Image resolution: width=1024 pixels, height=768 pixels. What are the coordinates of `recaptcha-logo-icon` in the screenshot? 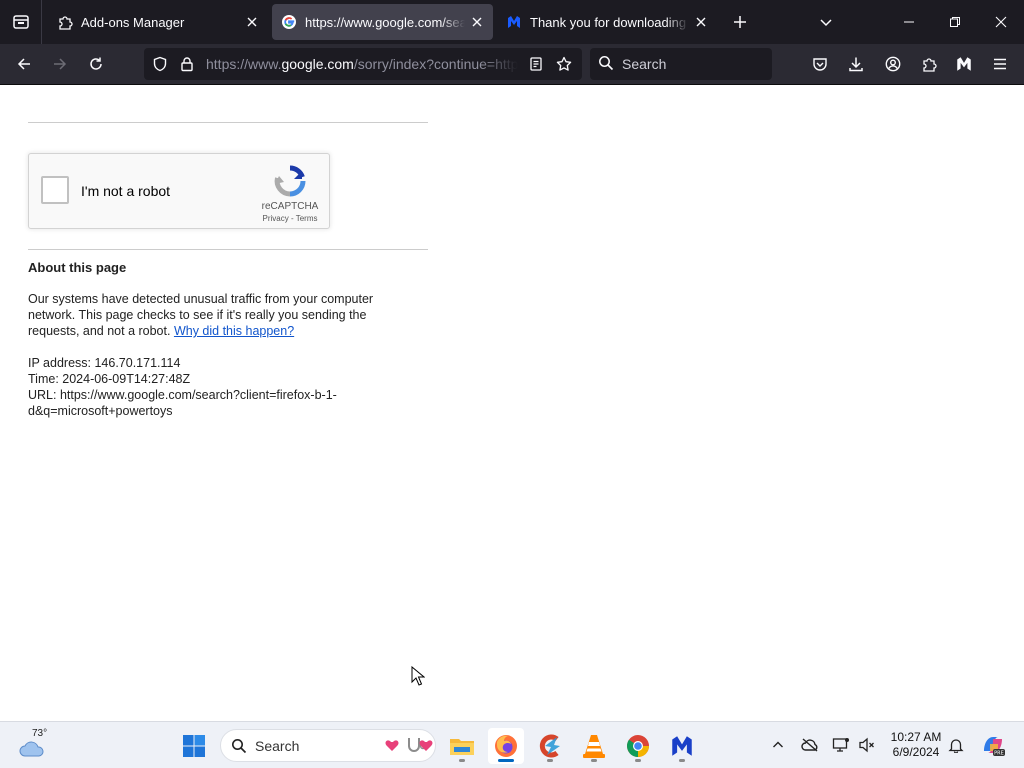 It's located at (290, 181).